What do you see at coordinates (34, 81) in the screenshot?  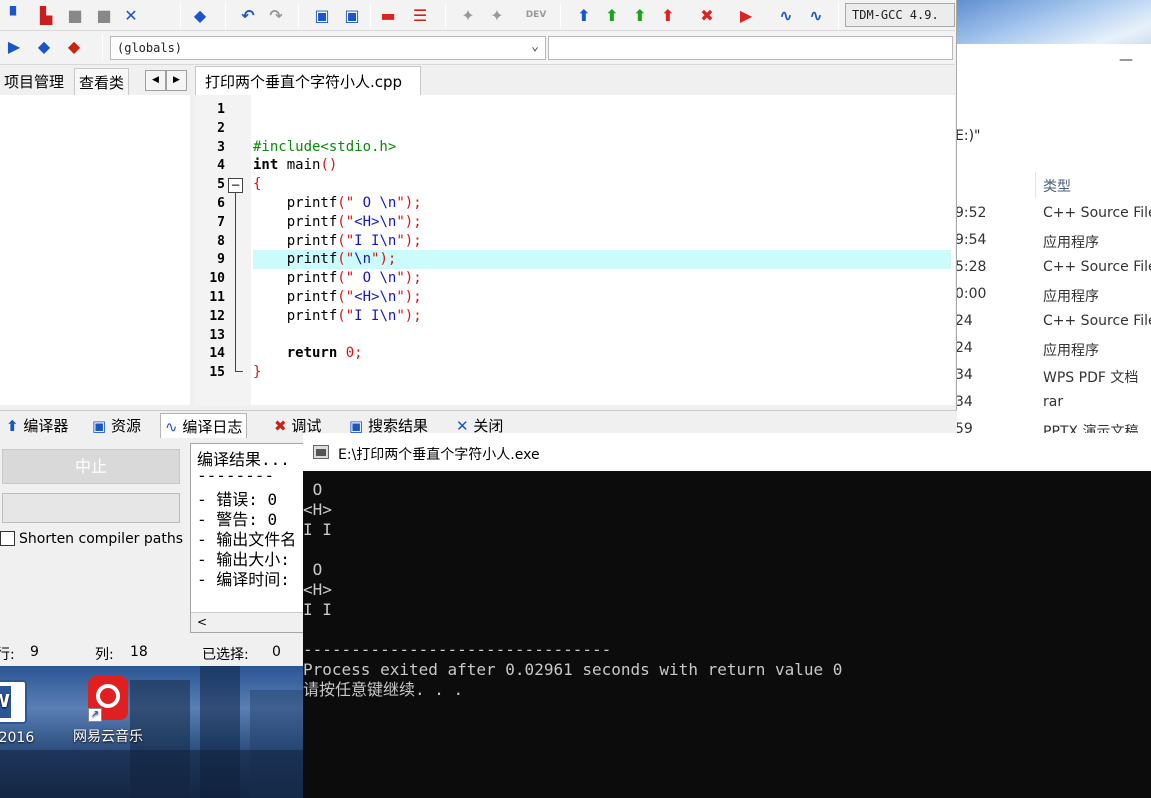 I see `tab-project: 项目管理` at bounding box center [34, 81].